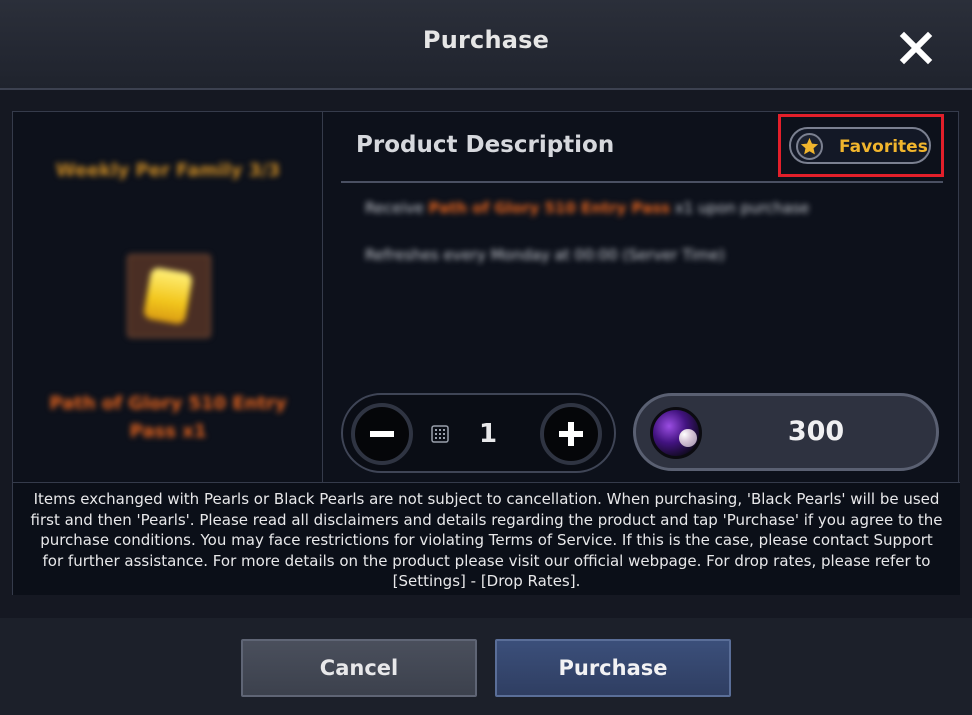 This screenshot has width=972, height=715. What do you see at coordinates (740, 208) in the screenshot?
I see `bullet-text-suffix: x1 upon purchase` at bounding box center [740, 208].